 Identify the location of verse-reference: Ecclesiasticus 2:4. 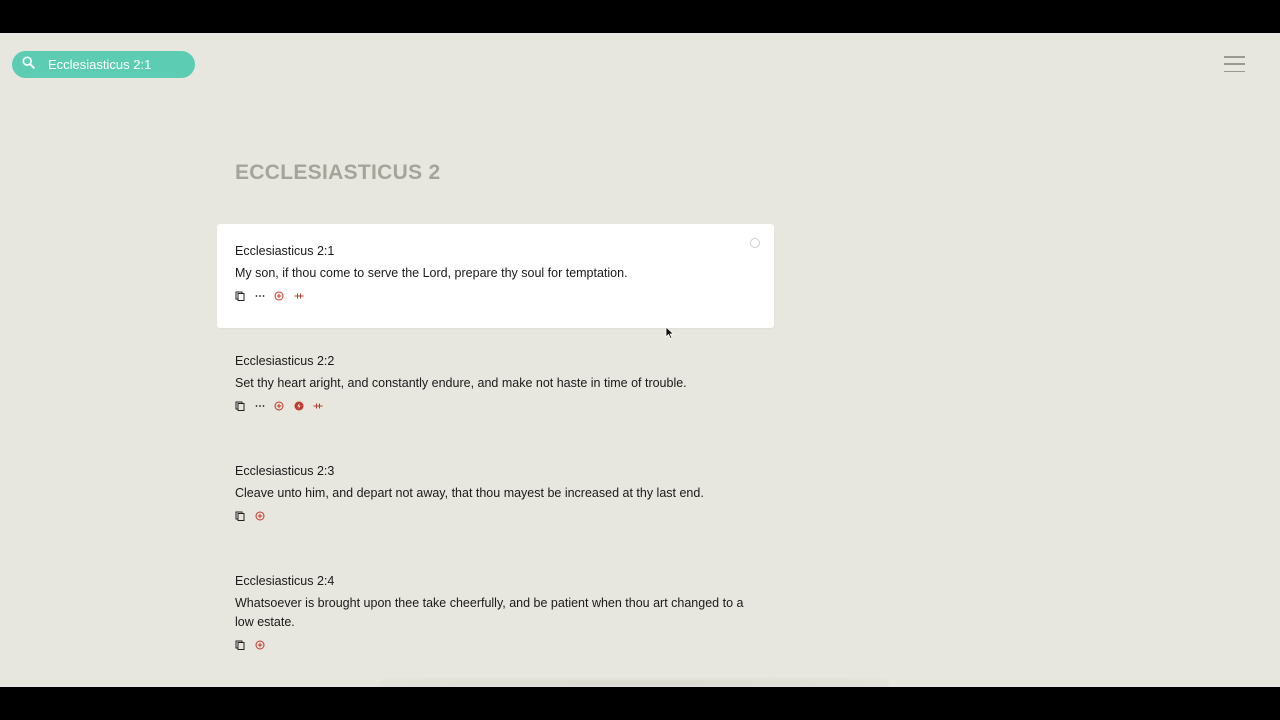
(285, 581).